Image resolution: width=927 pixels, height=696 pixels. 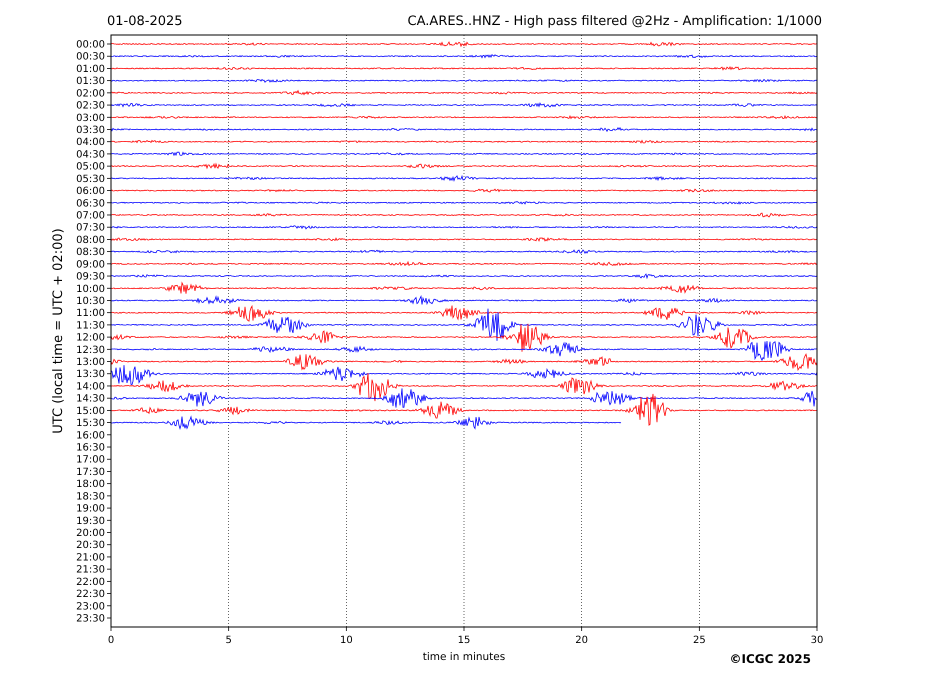 I want to click on y-tick-label: 05:00, so click(x=90, y=167).